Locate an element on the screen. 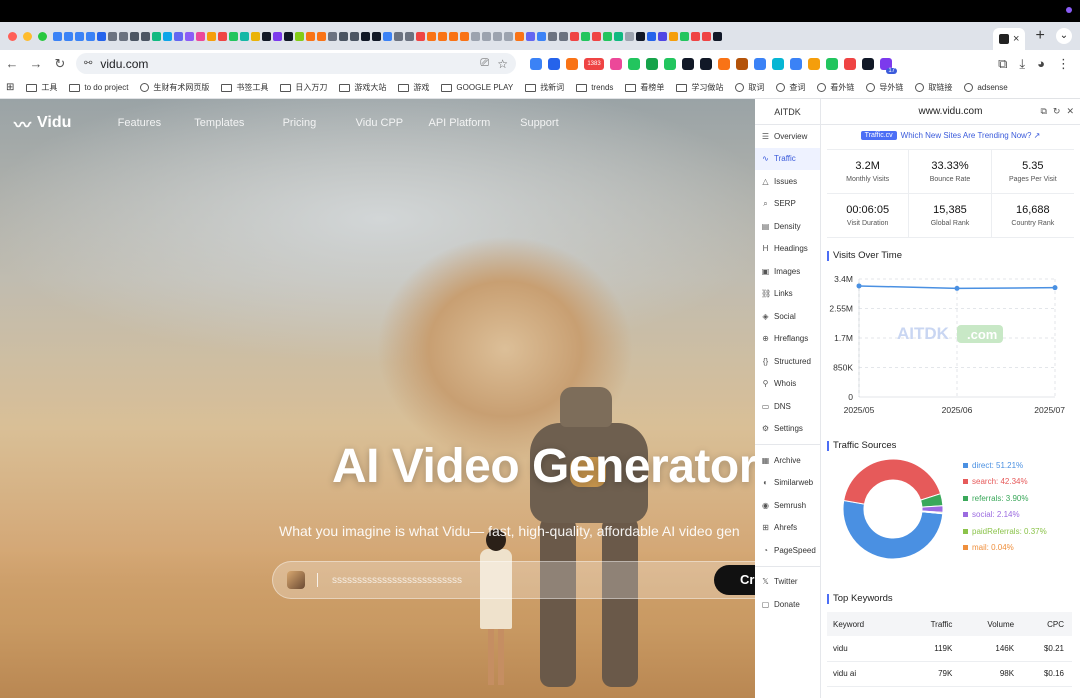 This screenshot has height=698, width=1080. sidebar-item-structured: {} Structured is located at coordinates (787, 361).